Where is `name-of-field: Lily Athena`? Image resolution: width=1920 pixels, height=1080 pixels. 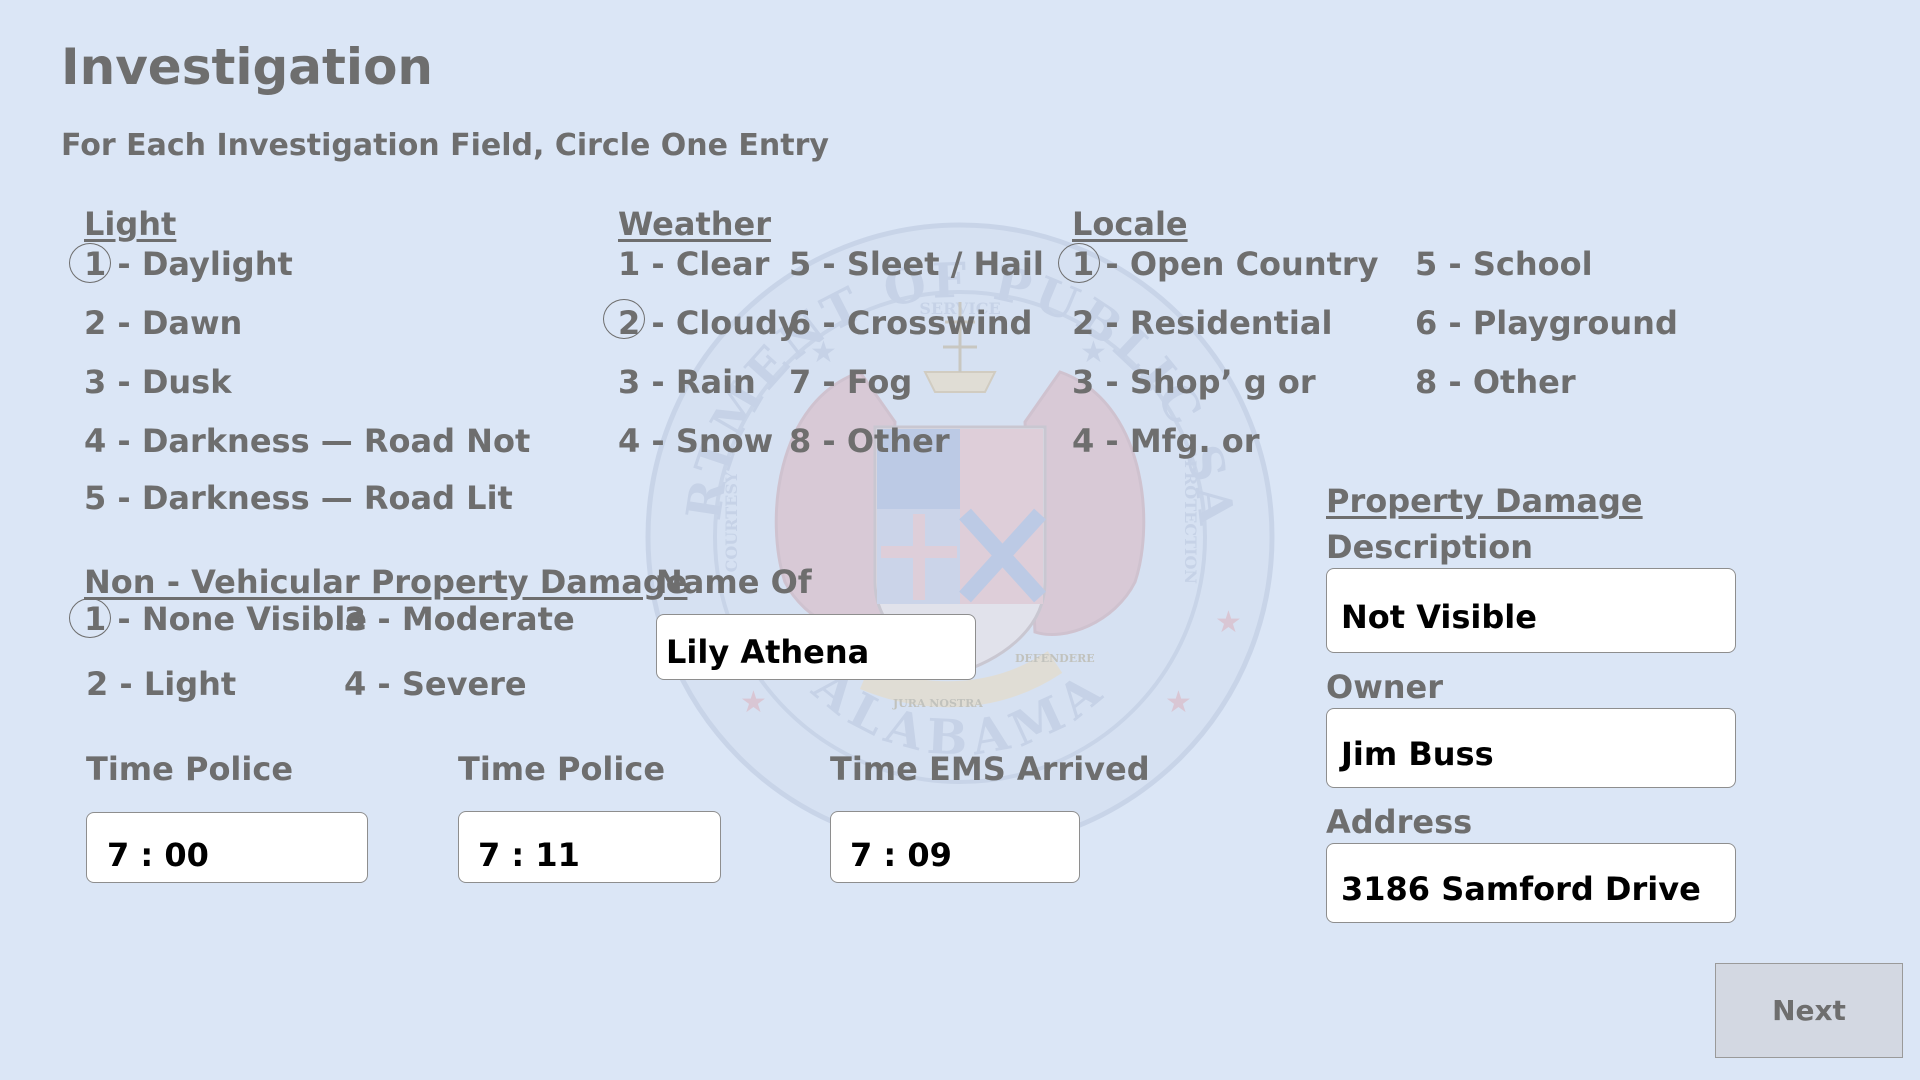 name-of-field: Lily Athena is located at coordinates (816, 647).